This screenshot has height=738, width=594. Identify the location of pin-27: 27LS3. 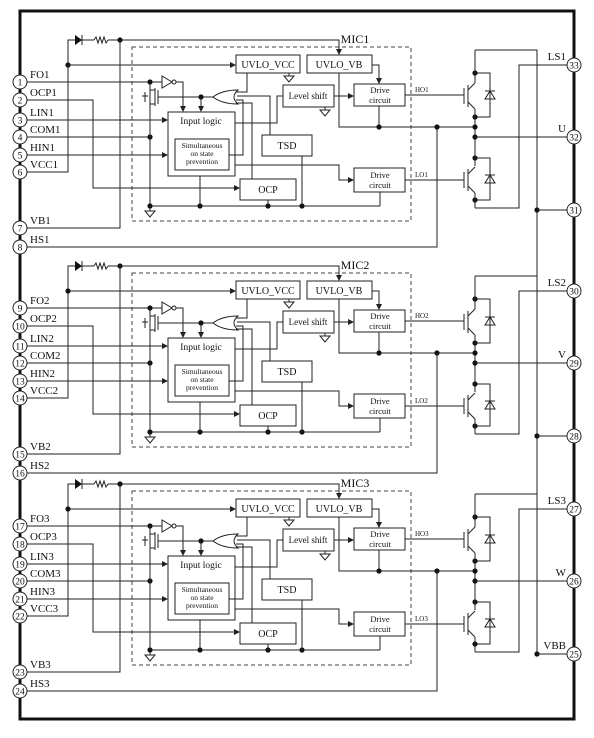
(565, 506).